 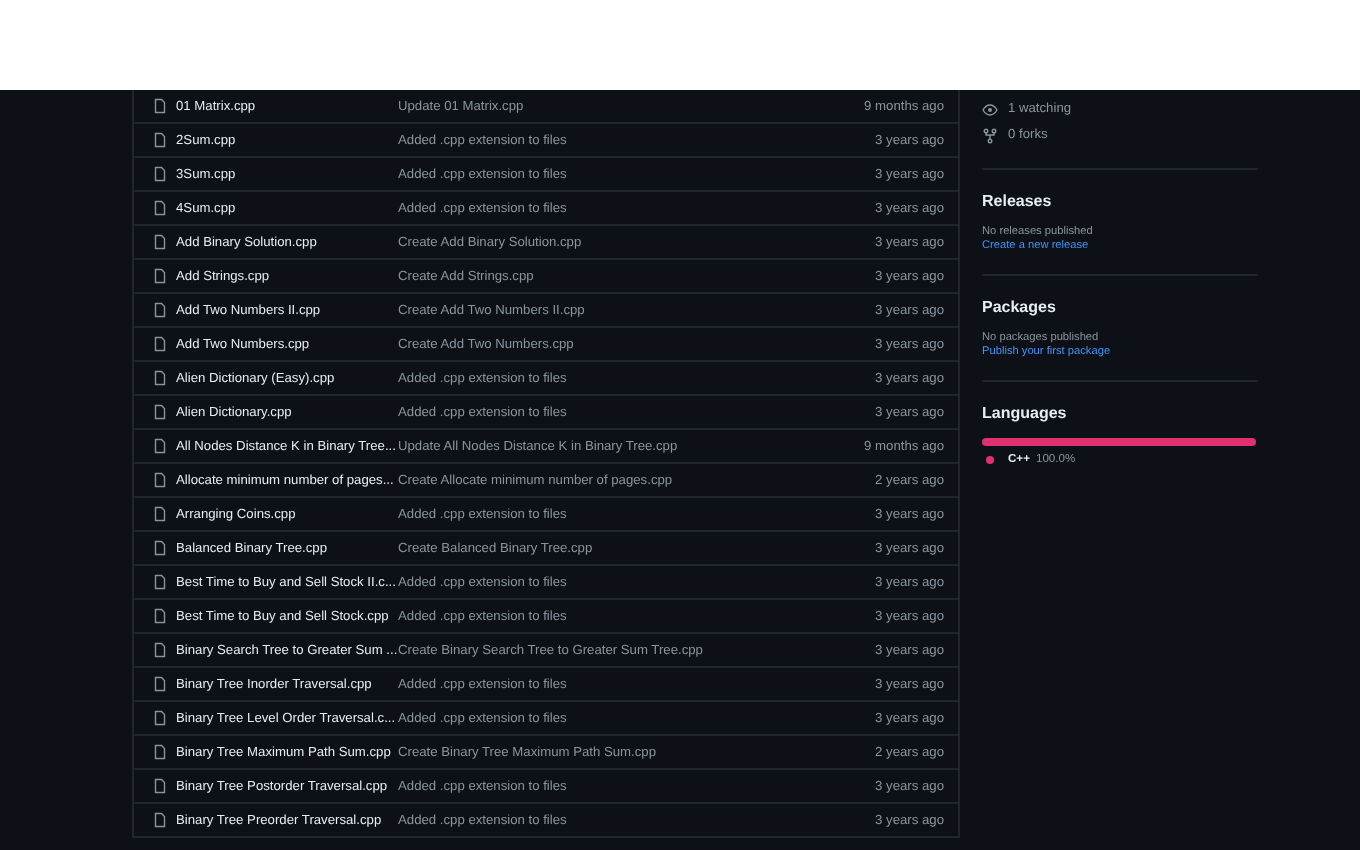 What do you see at coordinates (1020, 307) in the screenshot?
I see `section-heading: Packages` at bounding box center [1020, 307].